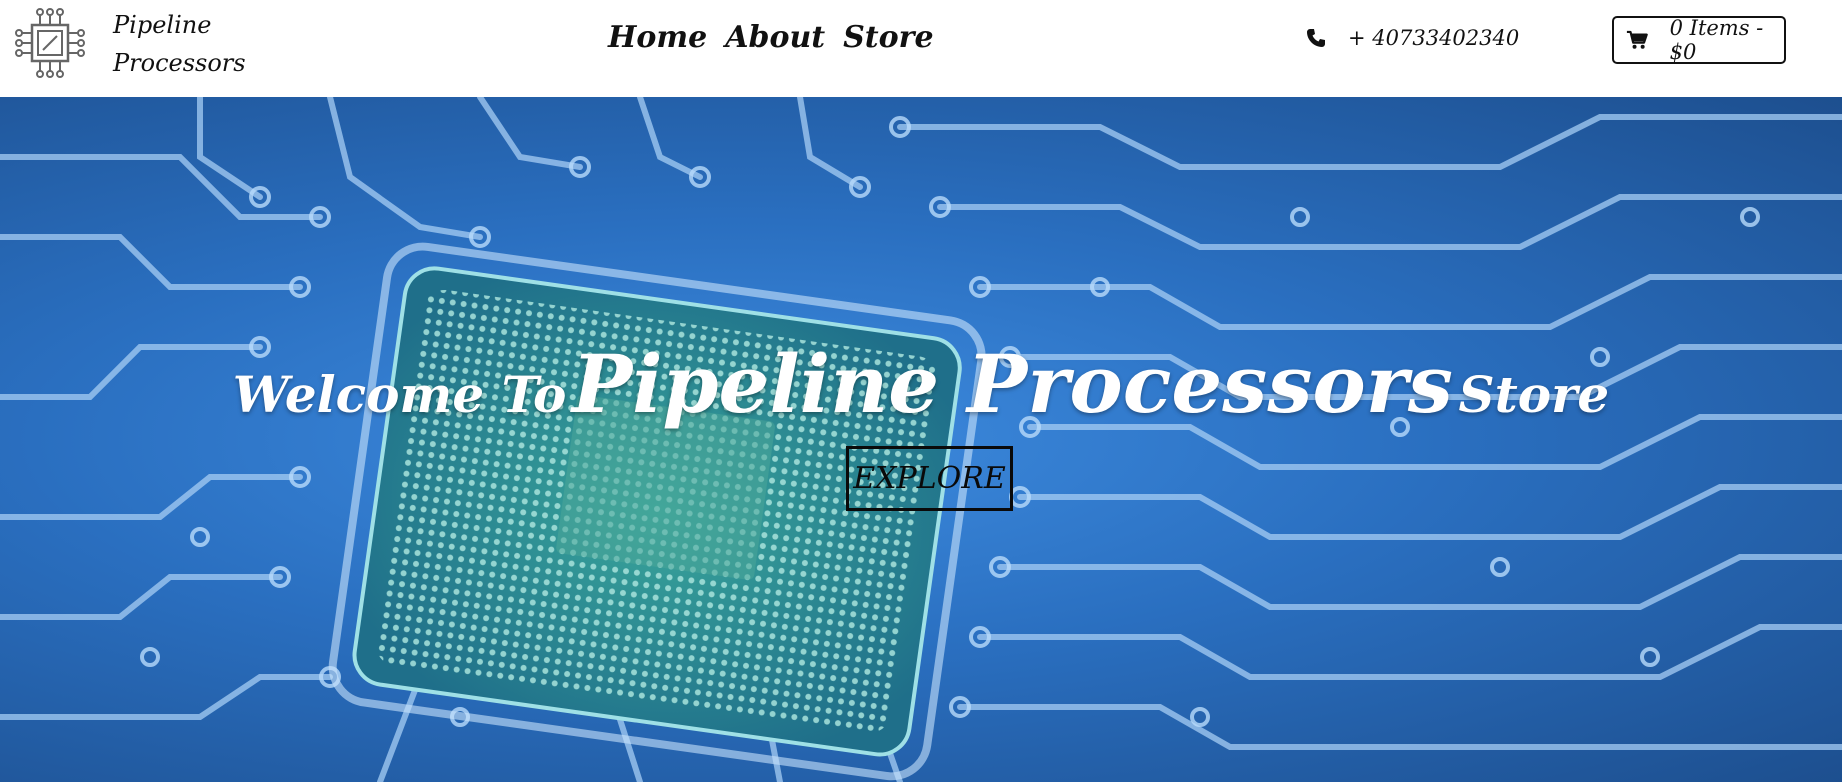  I want to click on main-nav: Home About Store, so click(771, 37).